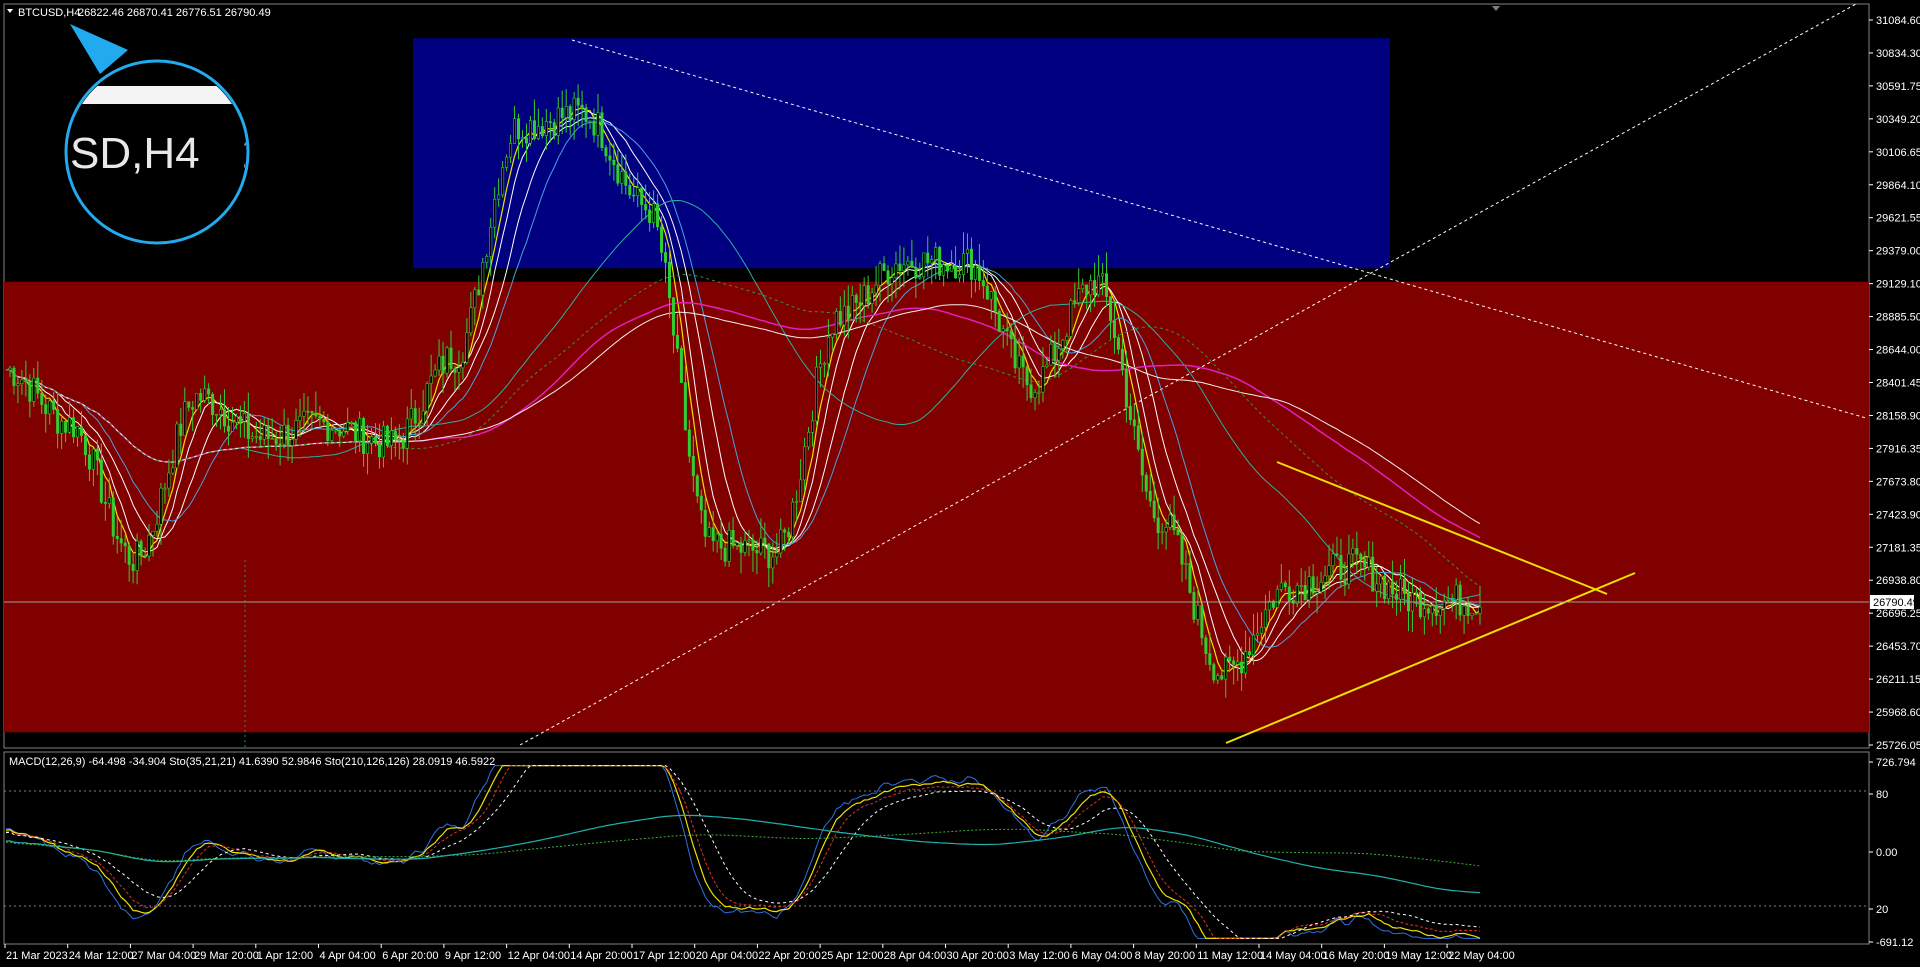 This screenshot has height=967, width=1920. What do you see at coordinates (1898, 614) in the screenshot?
I see `price-tick-label: 26696.25` at bounding box center [1898, 614].